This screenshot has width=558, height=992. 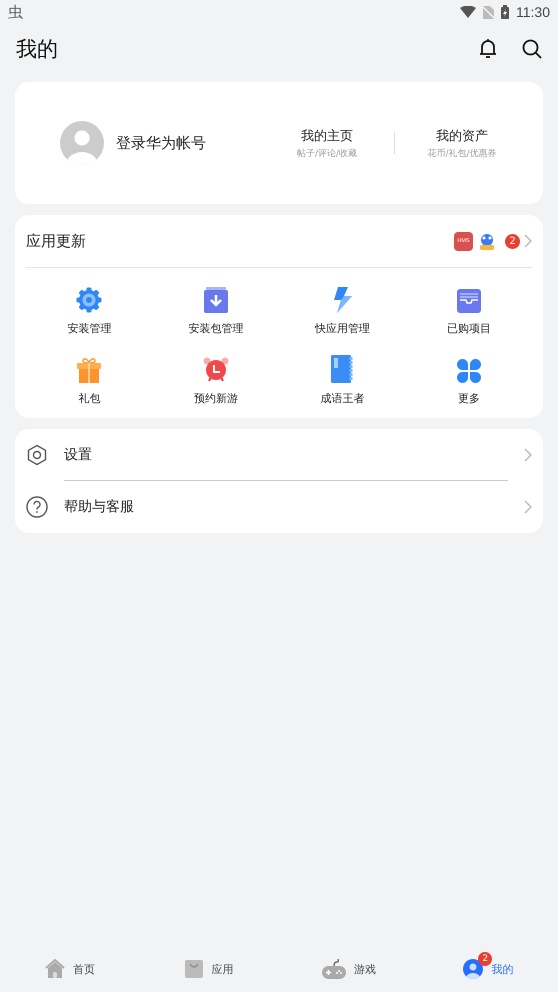 What do you see at coordinates (279, 455) in the screenshot?
I see `menu-item: 设置` at bounding box center [279, 455].